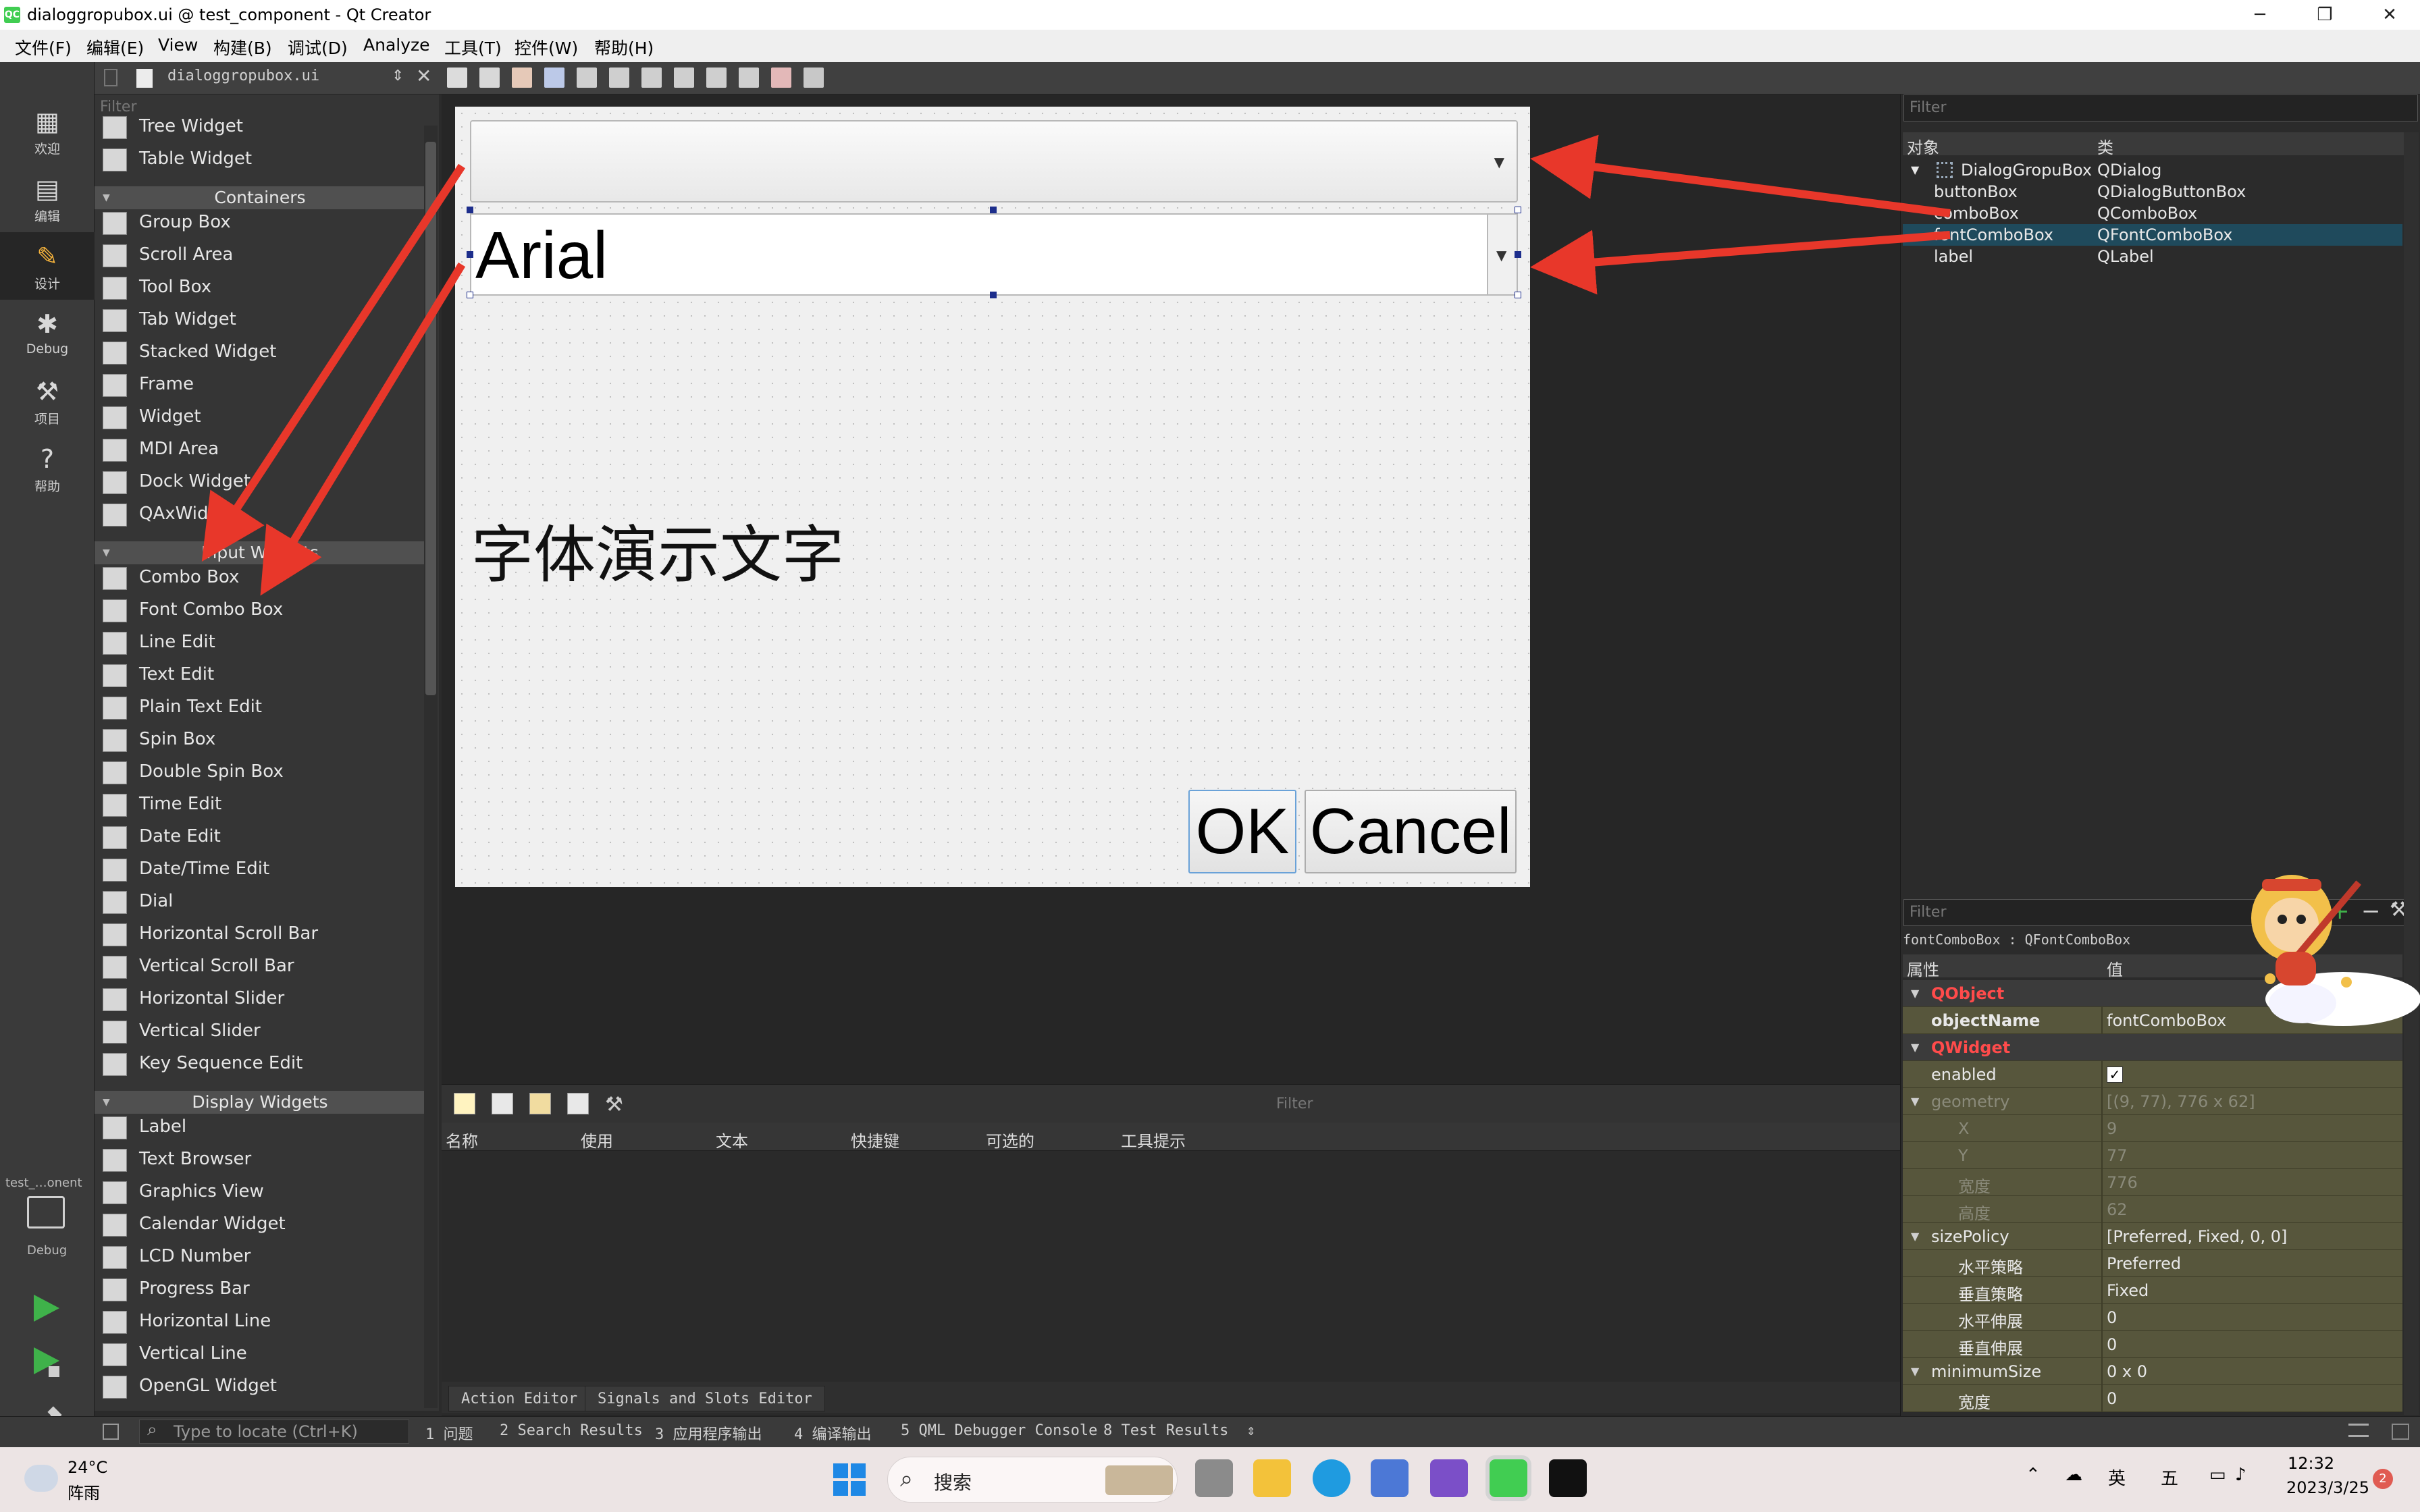 The height and width of the screenshot is (1512, 2420). What do you see at coordinates (431, 767) in the screenshot?
I see `widget-box-scrollbar` at bounding box center [431, 767].